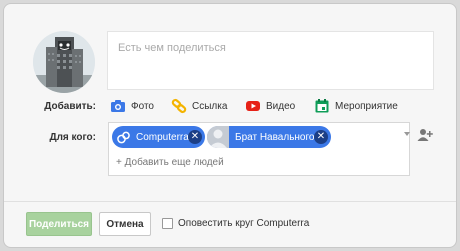 The width and height of the screenshot is (460, 251). What do you see at coordinates (142, 106) in the screenshot?
I see `attach-photo-label: Фото` at bounding box center [142, 106].